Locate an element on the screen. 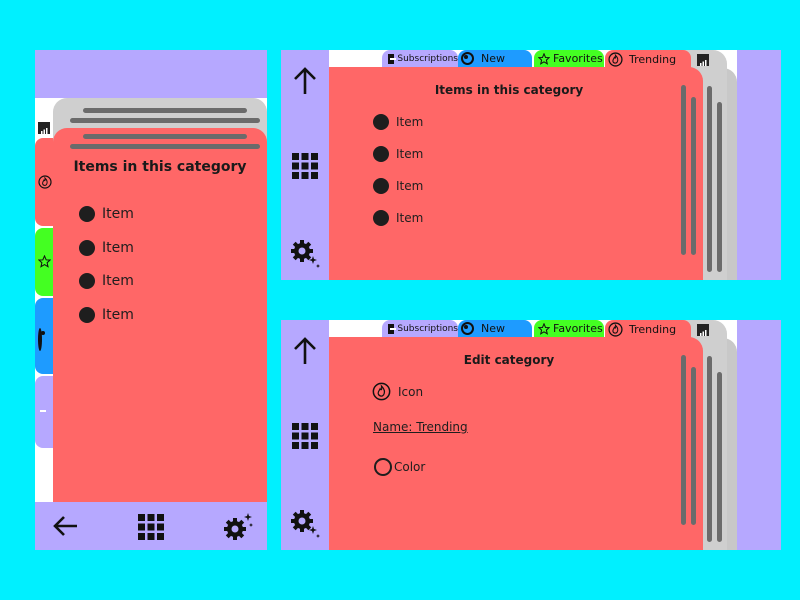  back-arrow-icon is located at coordinates (65, 526).